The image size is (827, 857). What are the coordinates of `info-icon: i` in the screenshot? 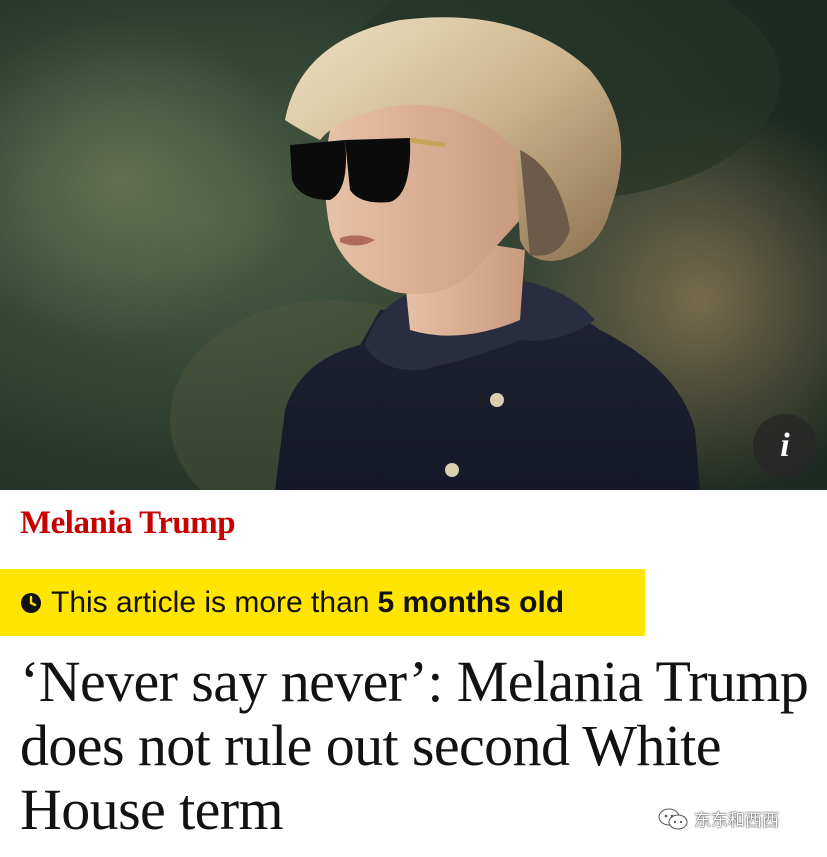 It's located at (785, 445).